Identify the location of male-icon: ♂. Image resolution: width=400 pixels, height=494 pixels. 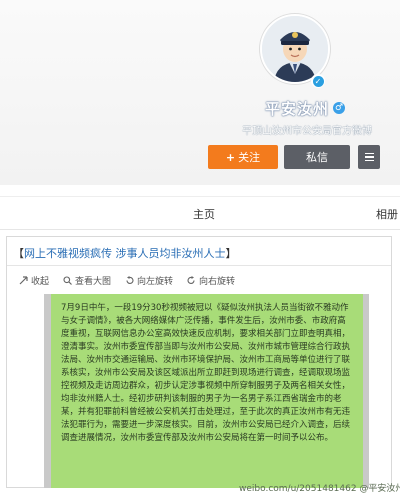
(339, 108).